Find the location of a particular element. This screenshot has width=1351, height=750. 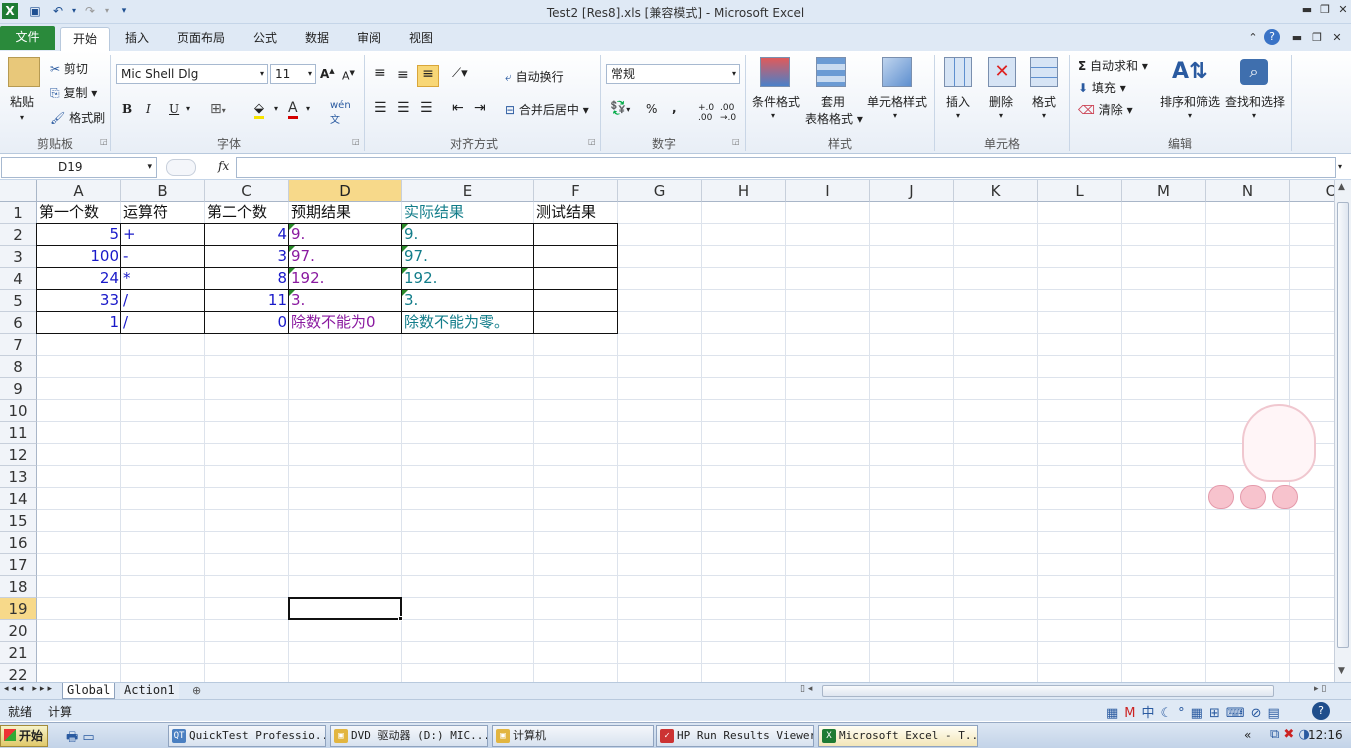

table-cell: - is located at coordinates (163, 256).